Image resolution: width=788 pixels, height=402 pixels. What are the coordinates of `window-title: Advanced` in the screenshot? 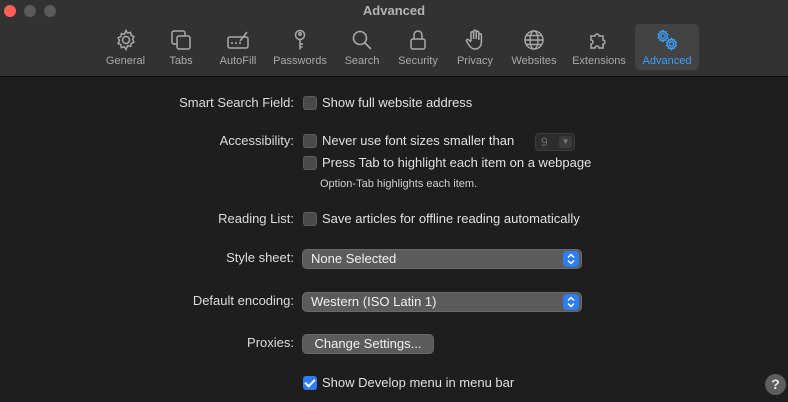 It's located at (394, 10).